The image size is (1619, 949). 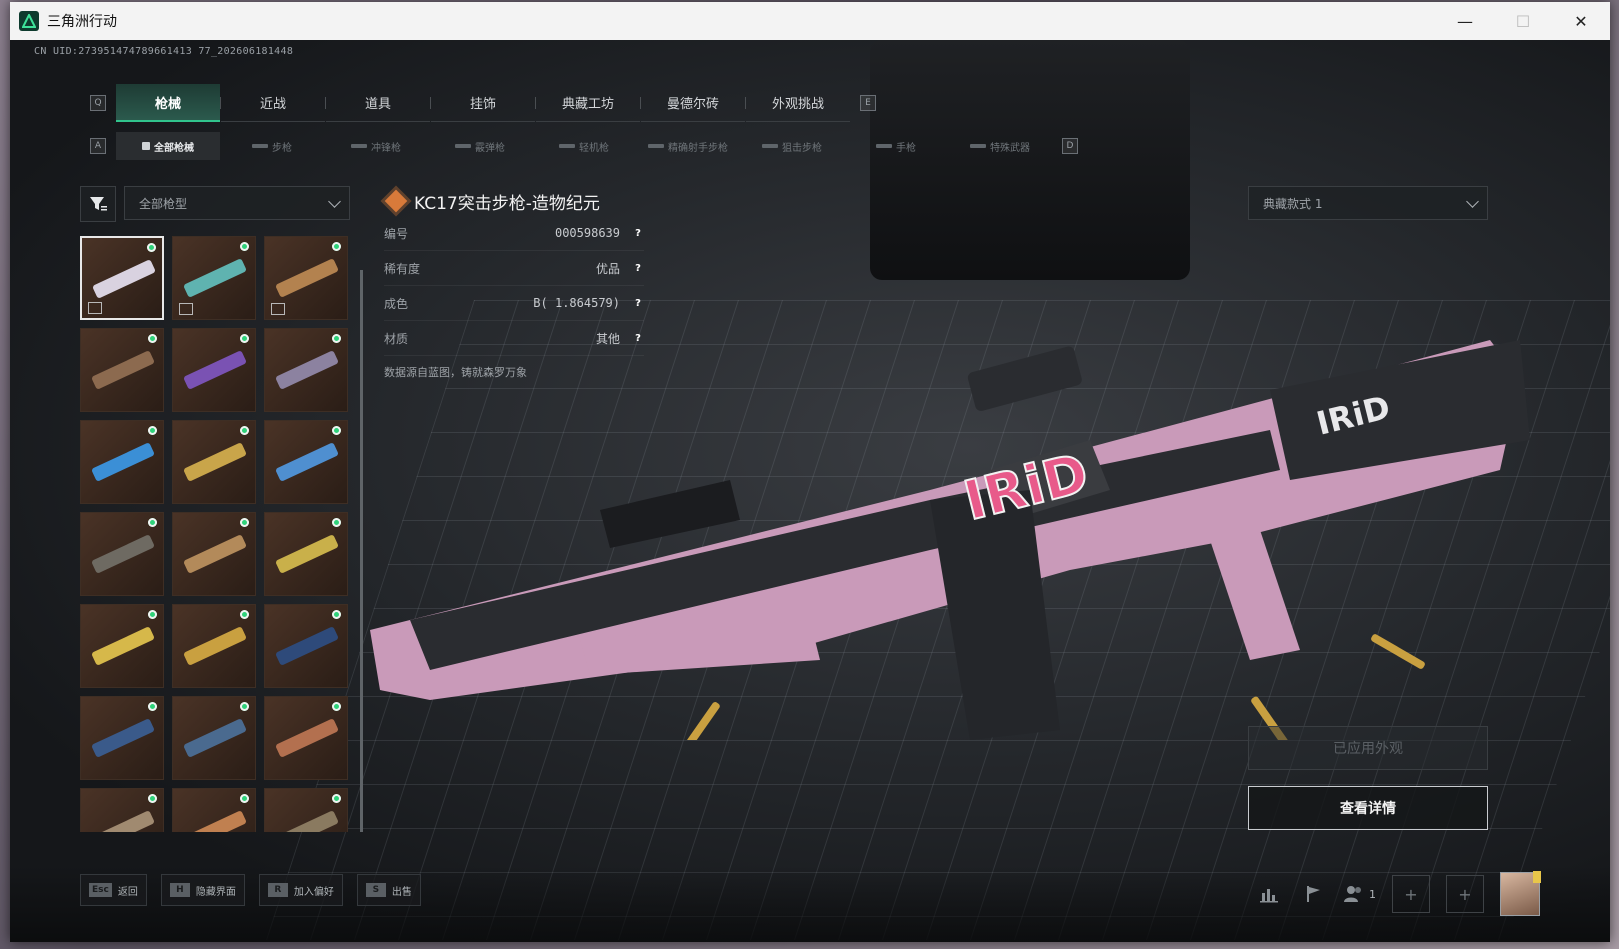 I want to click on add-favorite-hotkey: R 加入偏好, so click(x=300, y=890).